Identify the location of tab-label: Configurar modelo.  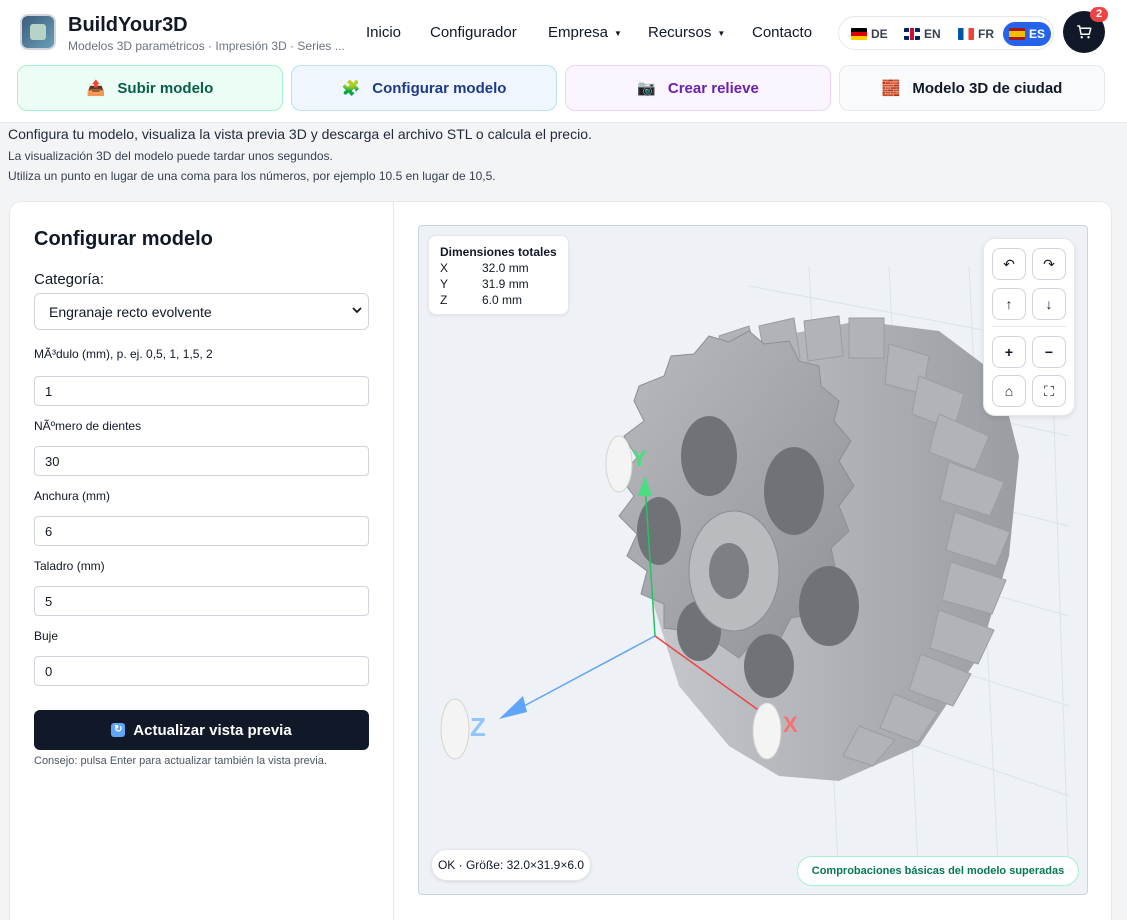
(439, 88).